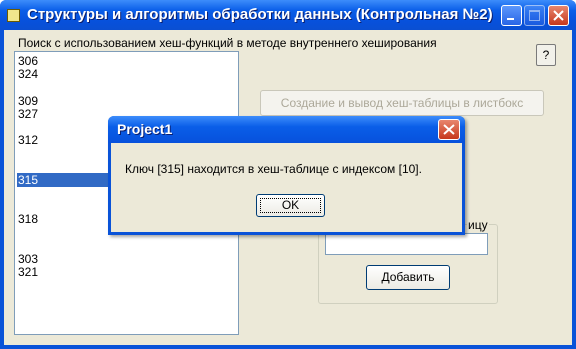  Describe the element at coordinates (127, 259) in the screenshot. I see `list-item: 303` at that location.